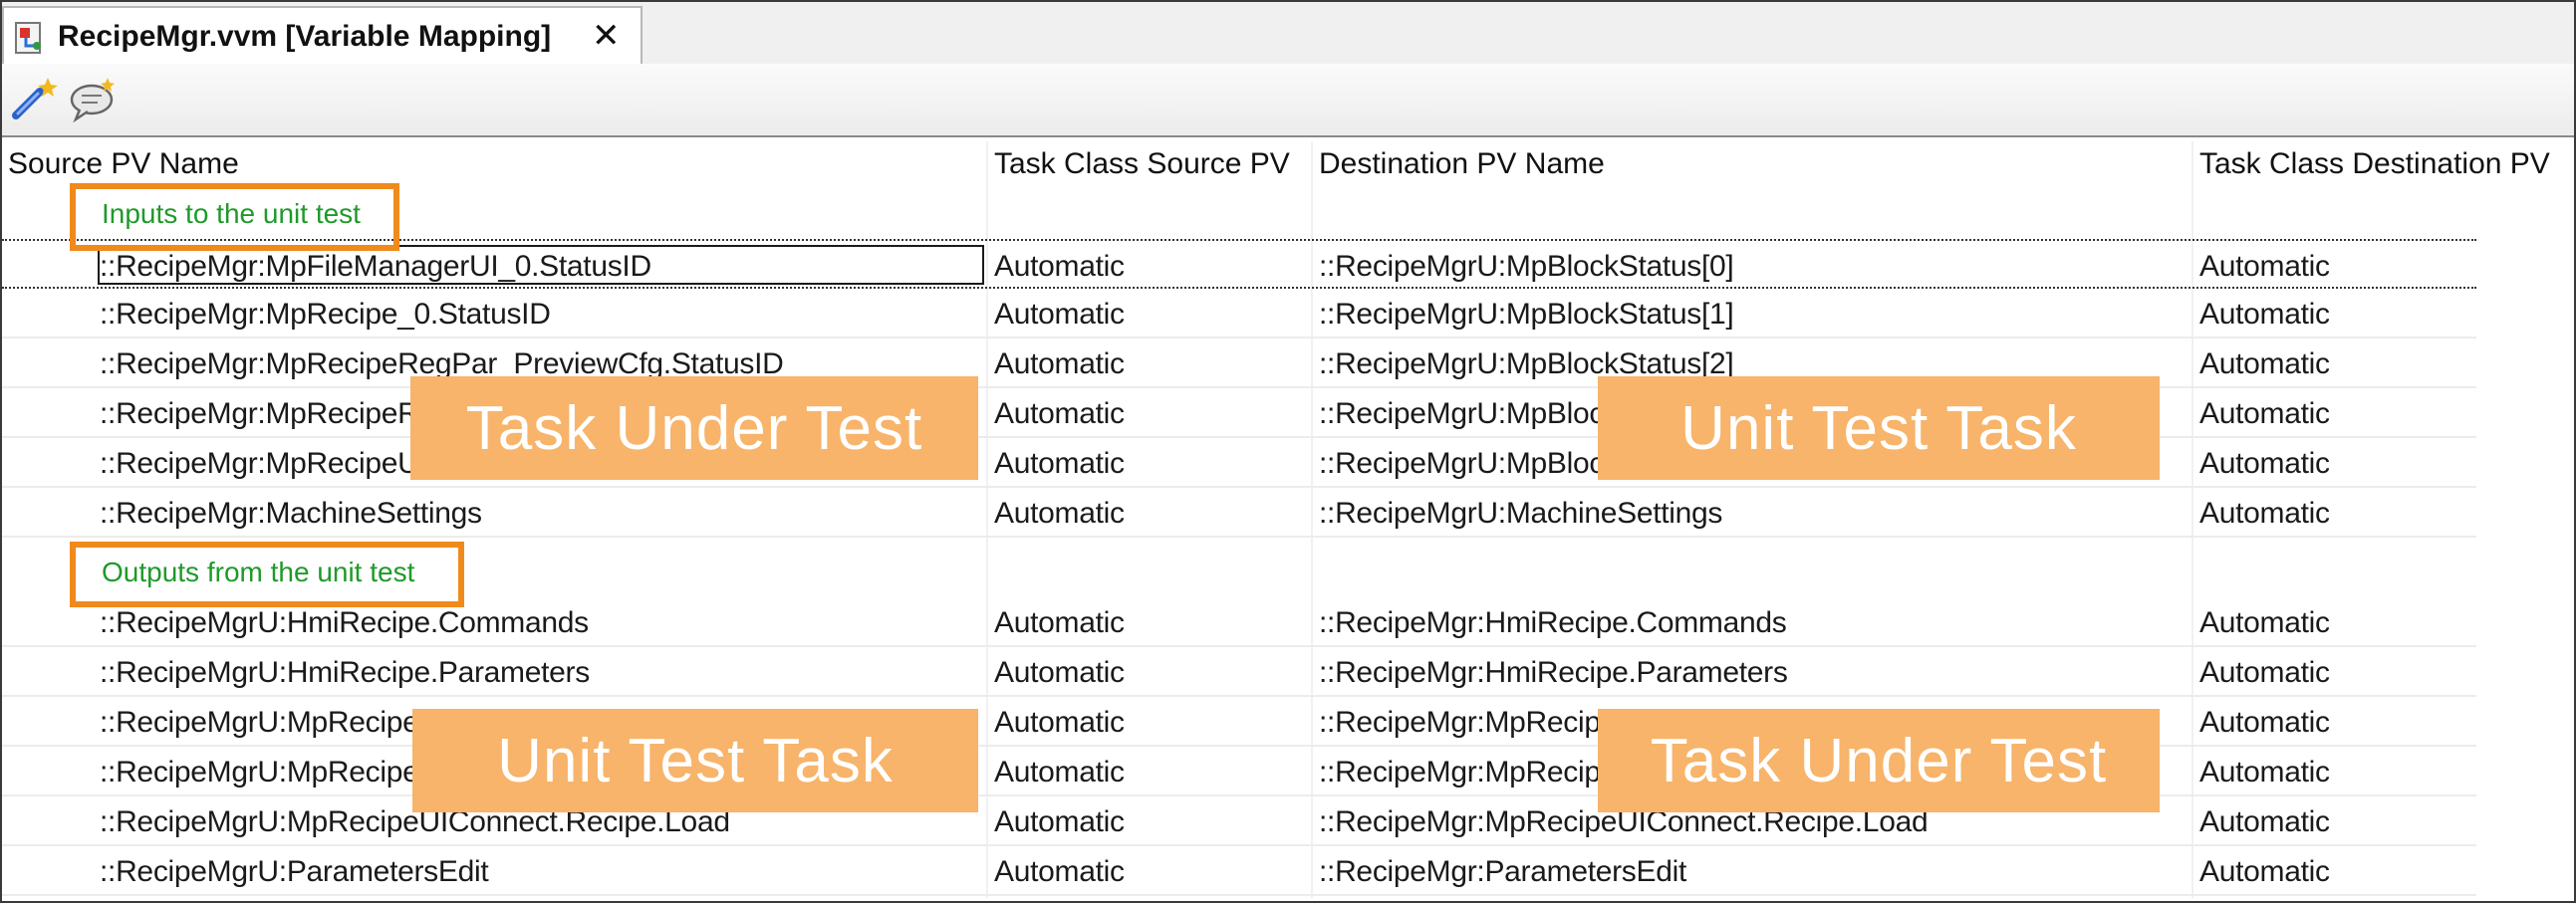 The image size is (2576, 903). What do you see at coordinates (1462, 164) in the screenshot?
I see `column-header-destination-pv: Destination PV Name` at bounding box center [1462, 164].